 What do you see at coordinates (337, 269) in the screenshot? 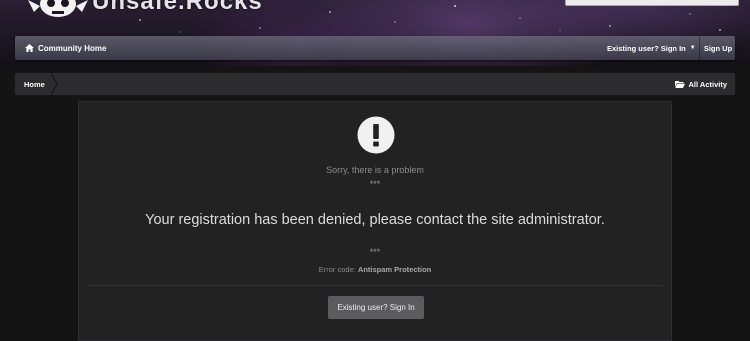
I see `error-code-prefix: Error code:` at bounding box center [337, 269].